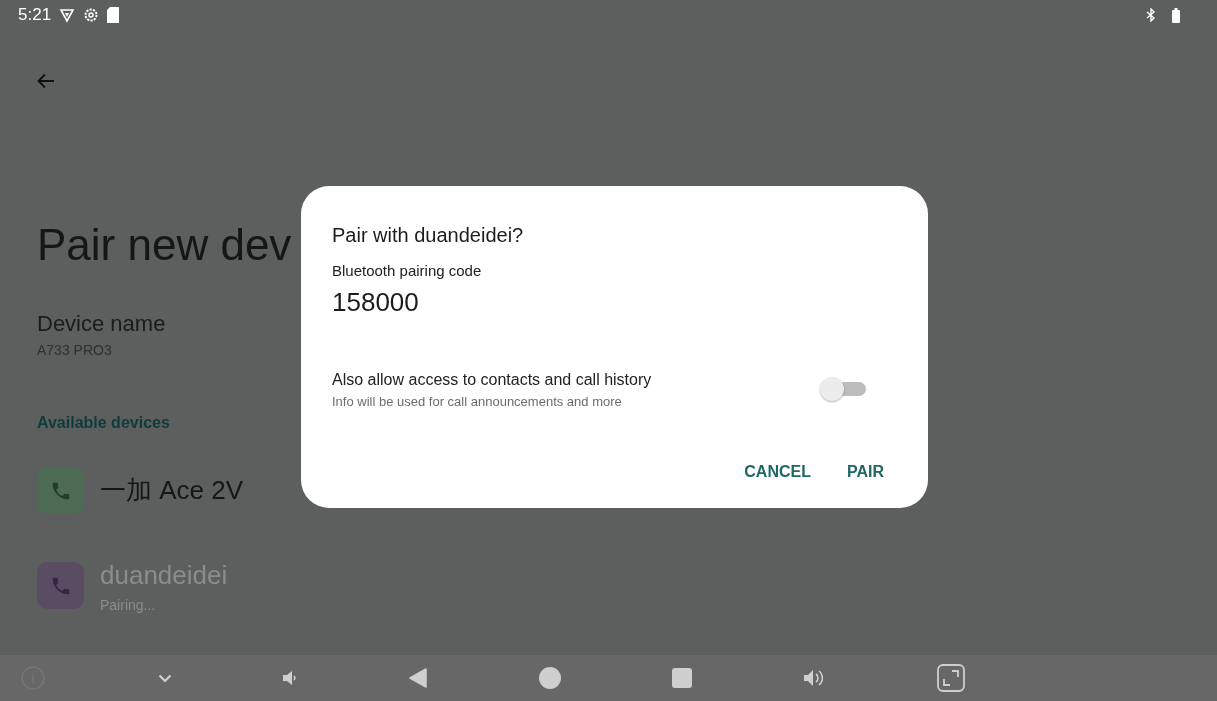  I want to click on volume-down-icon, so click(290, 678).